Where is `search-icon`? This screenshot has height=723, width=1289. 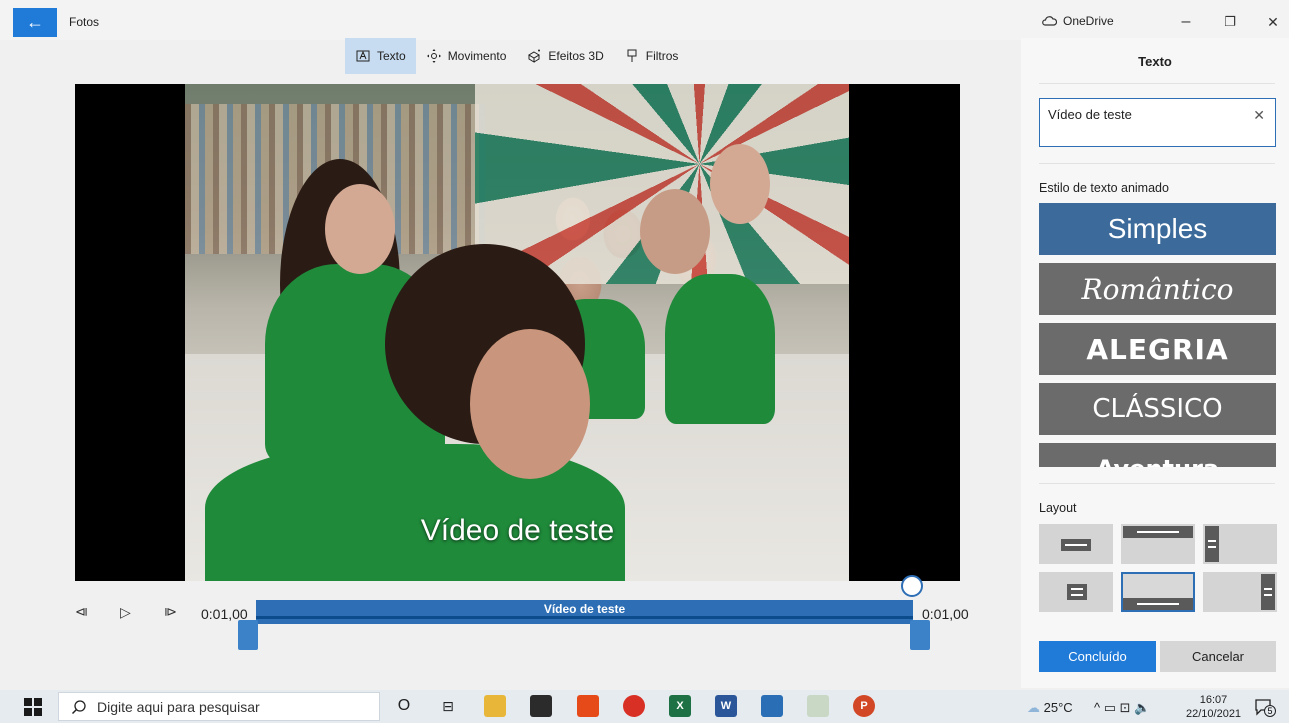
search-icon is located at coordinates (78, 706).